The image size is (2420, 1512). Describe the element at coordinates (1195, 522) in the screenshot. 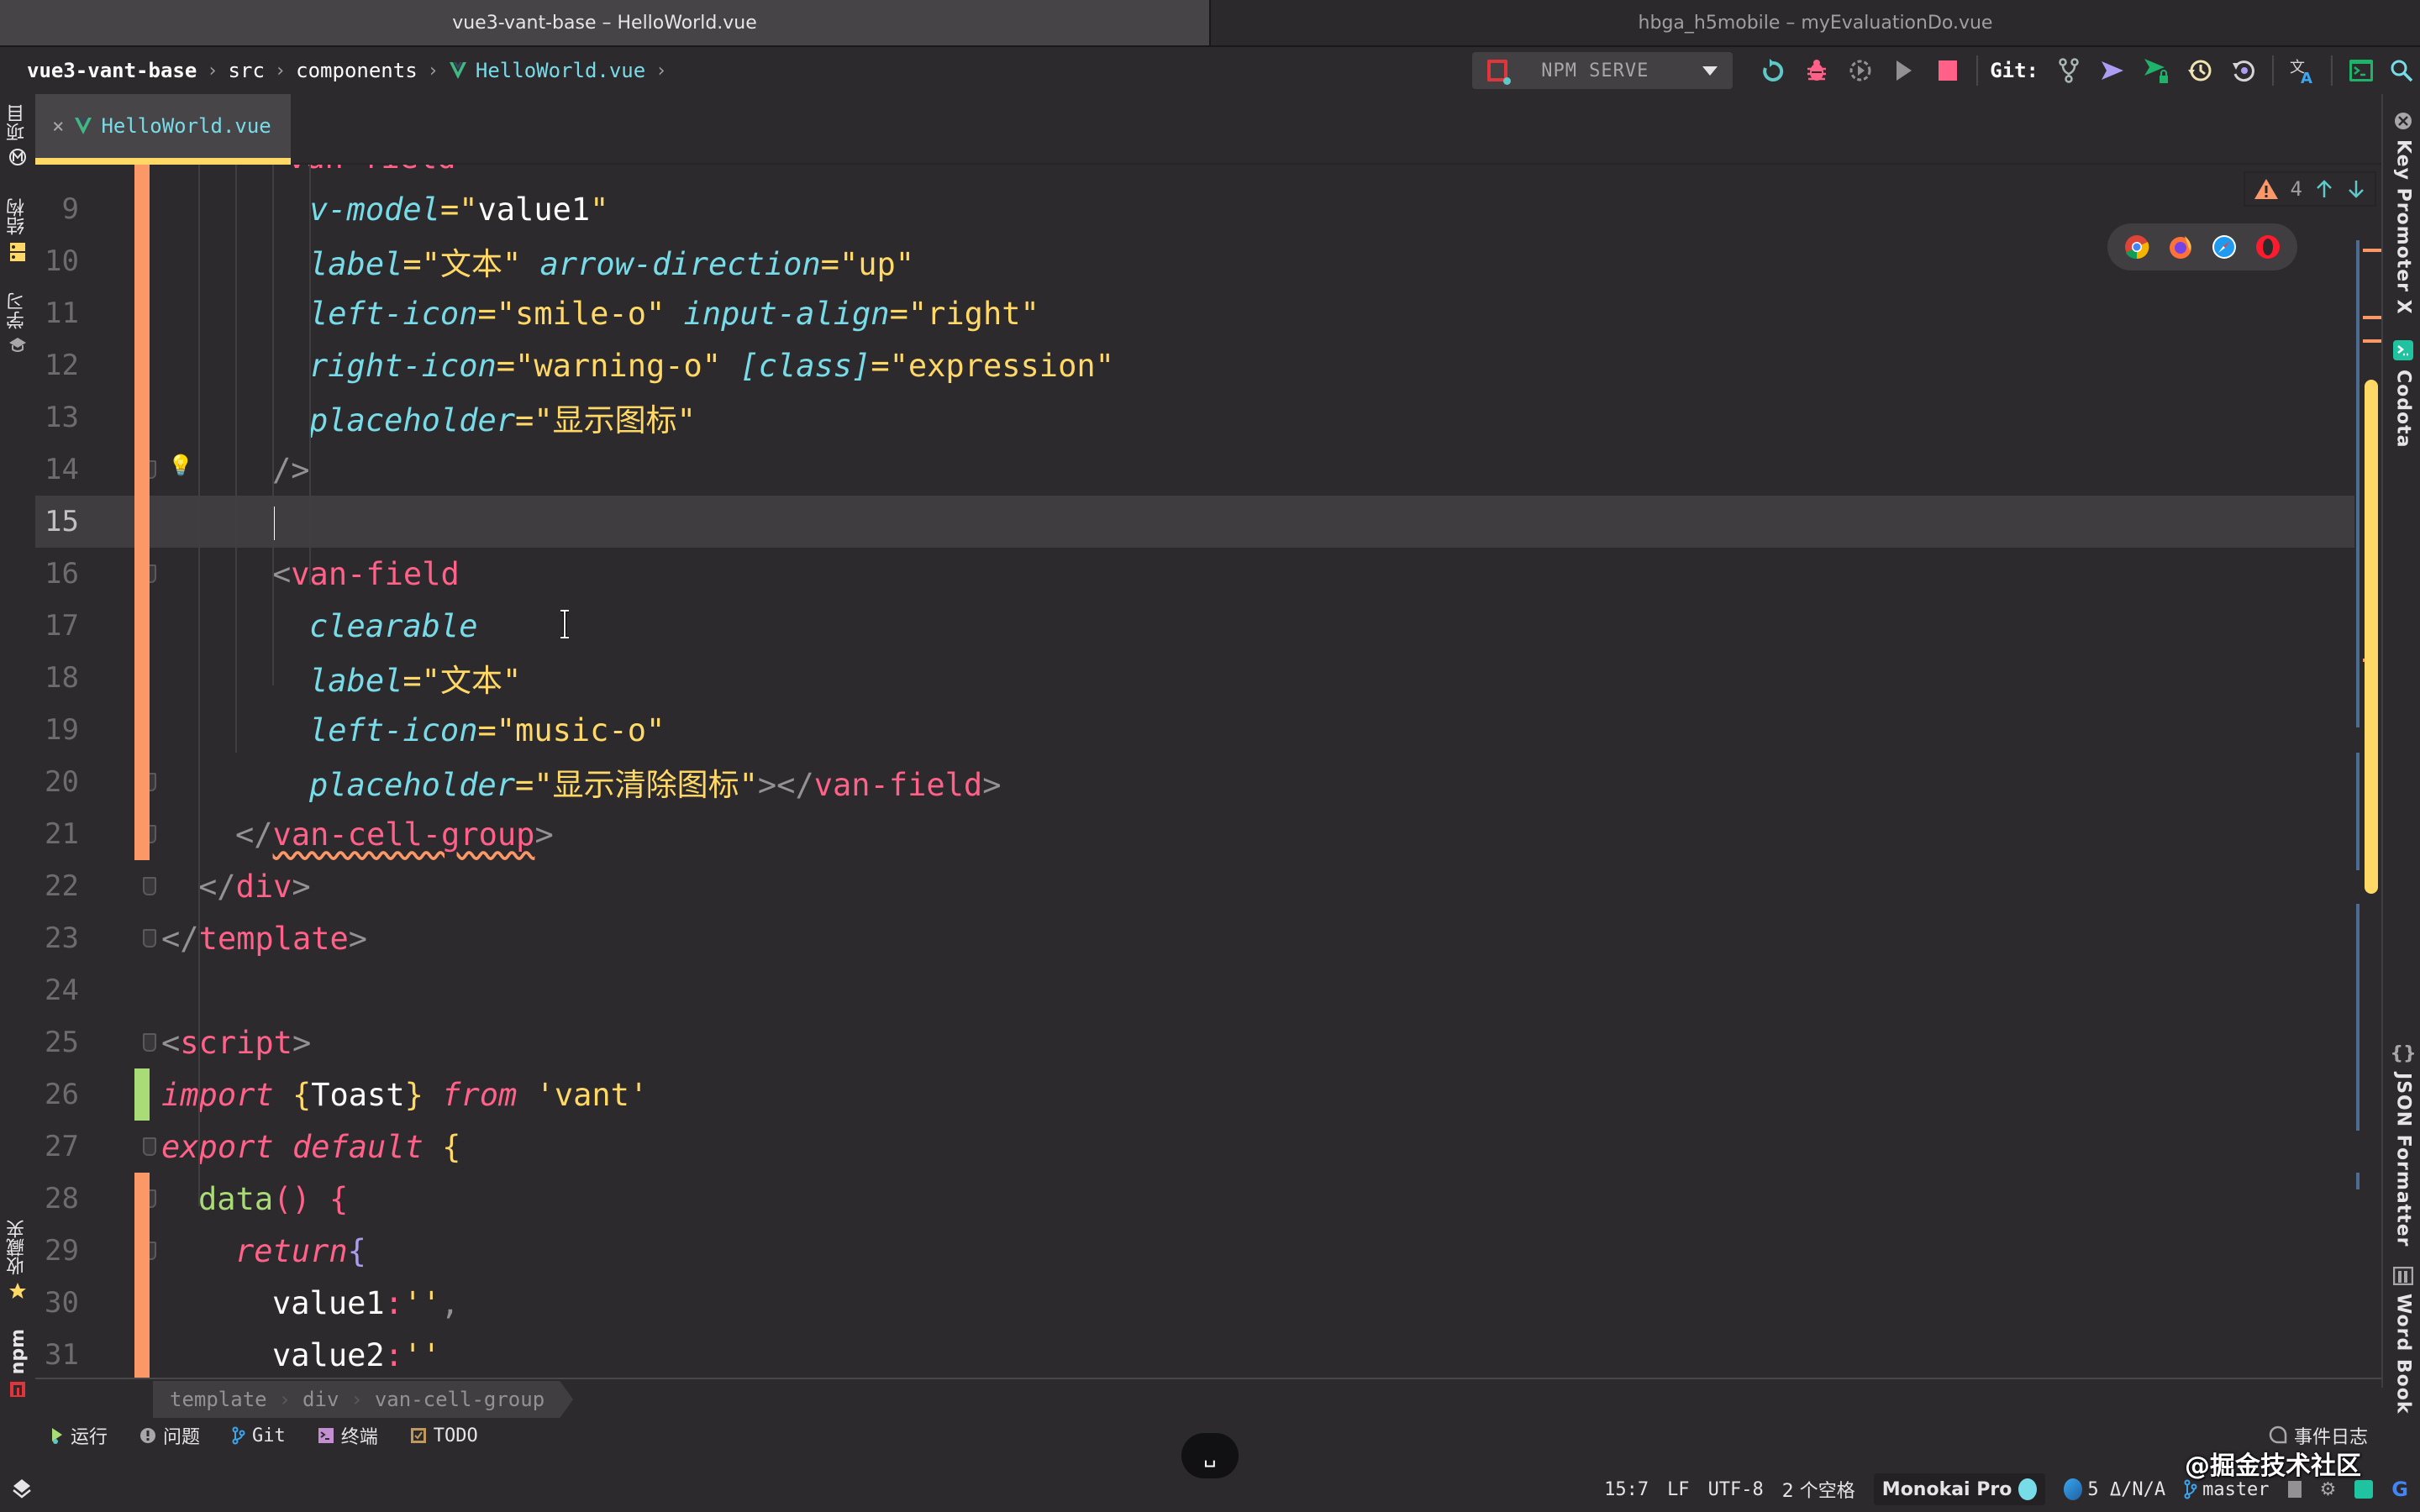

I see `code-line: 15` at that location.